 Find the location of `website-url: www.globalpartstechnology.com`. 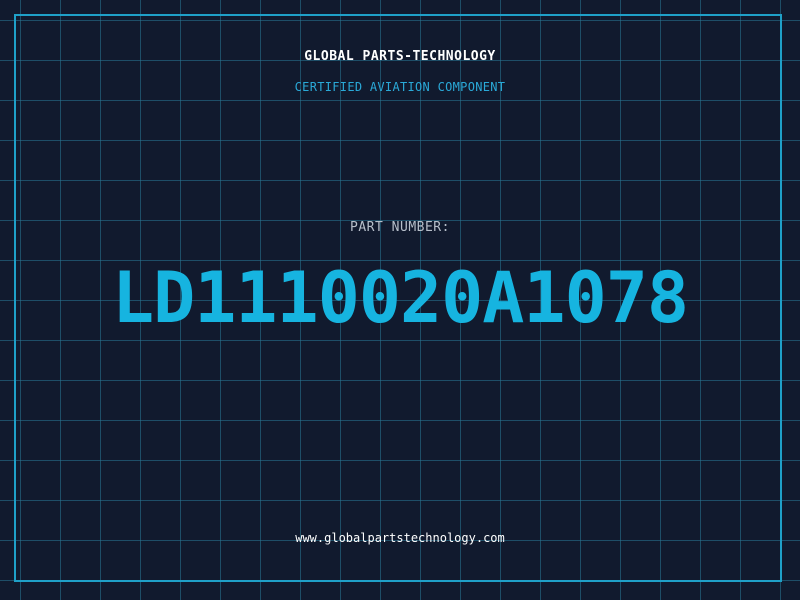

website-url: www.globalpartstechnology.com is located at coordinates (400, 538).